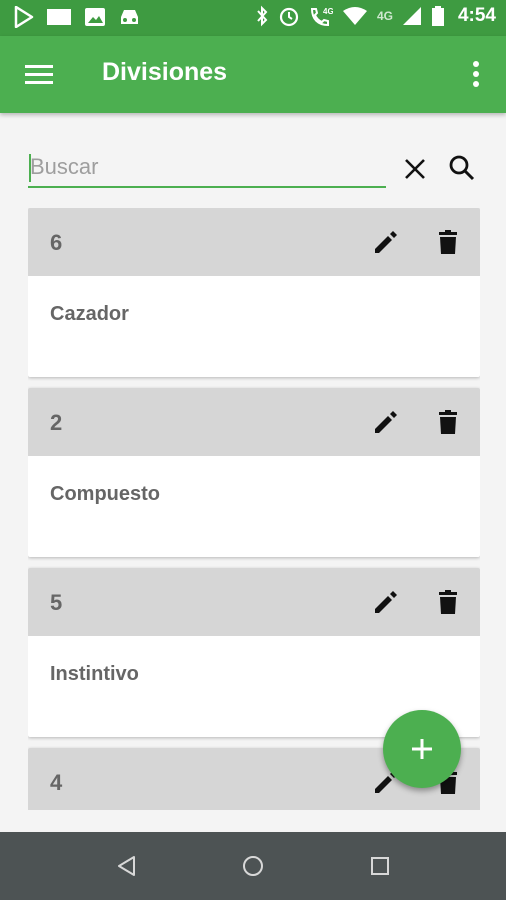  Describe the element at coordinates (56, 602) in the screenshot. I see `division-number: 5` at that location.